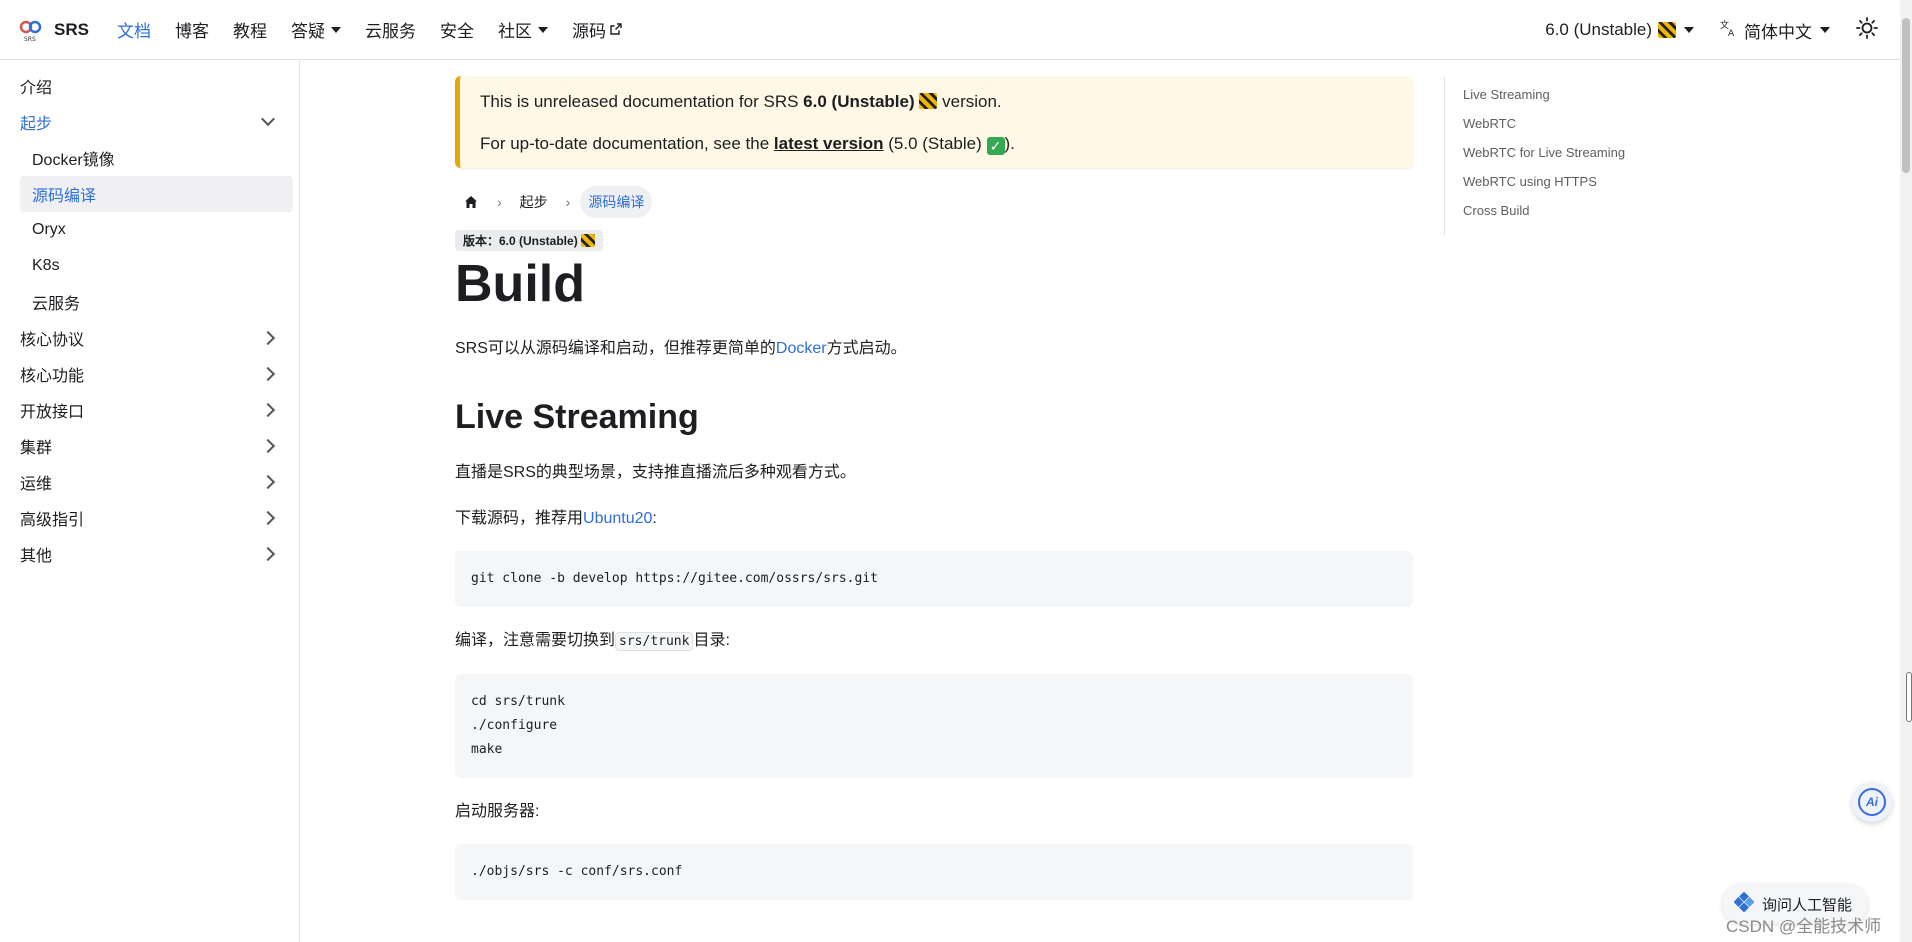 The width and height of the screenshot is (1912, 942). Describe the element at coordinates (627, 143) in the screenshot. I see `notice-text: For up-to-date documentation, see the` at that location.